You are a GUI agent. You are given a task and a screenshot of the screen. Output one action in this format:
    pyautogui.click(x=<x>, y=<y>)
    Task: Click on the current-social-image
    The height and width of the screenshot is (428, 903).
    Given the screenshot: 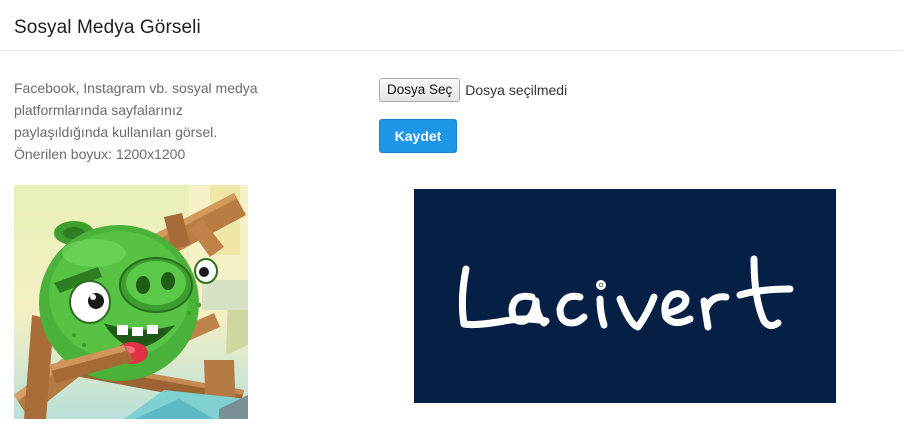 What is the action you would take?
    pyautogui.click(x=131, y=302)
    